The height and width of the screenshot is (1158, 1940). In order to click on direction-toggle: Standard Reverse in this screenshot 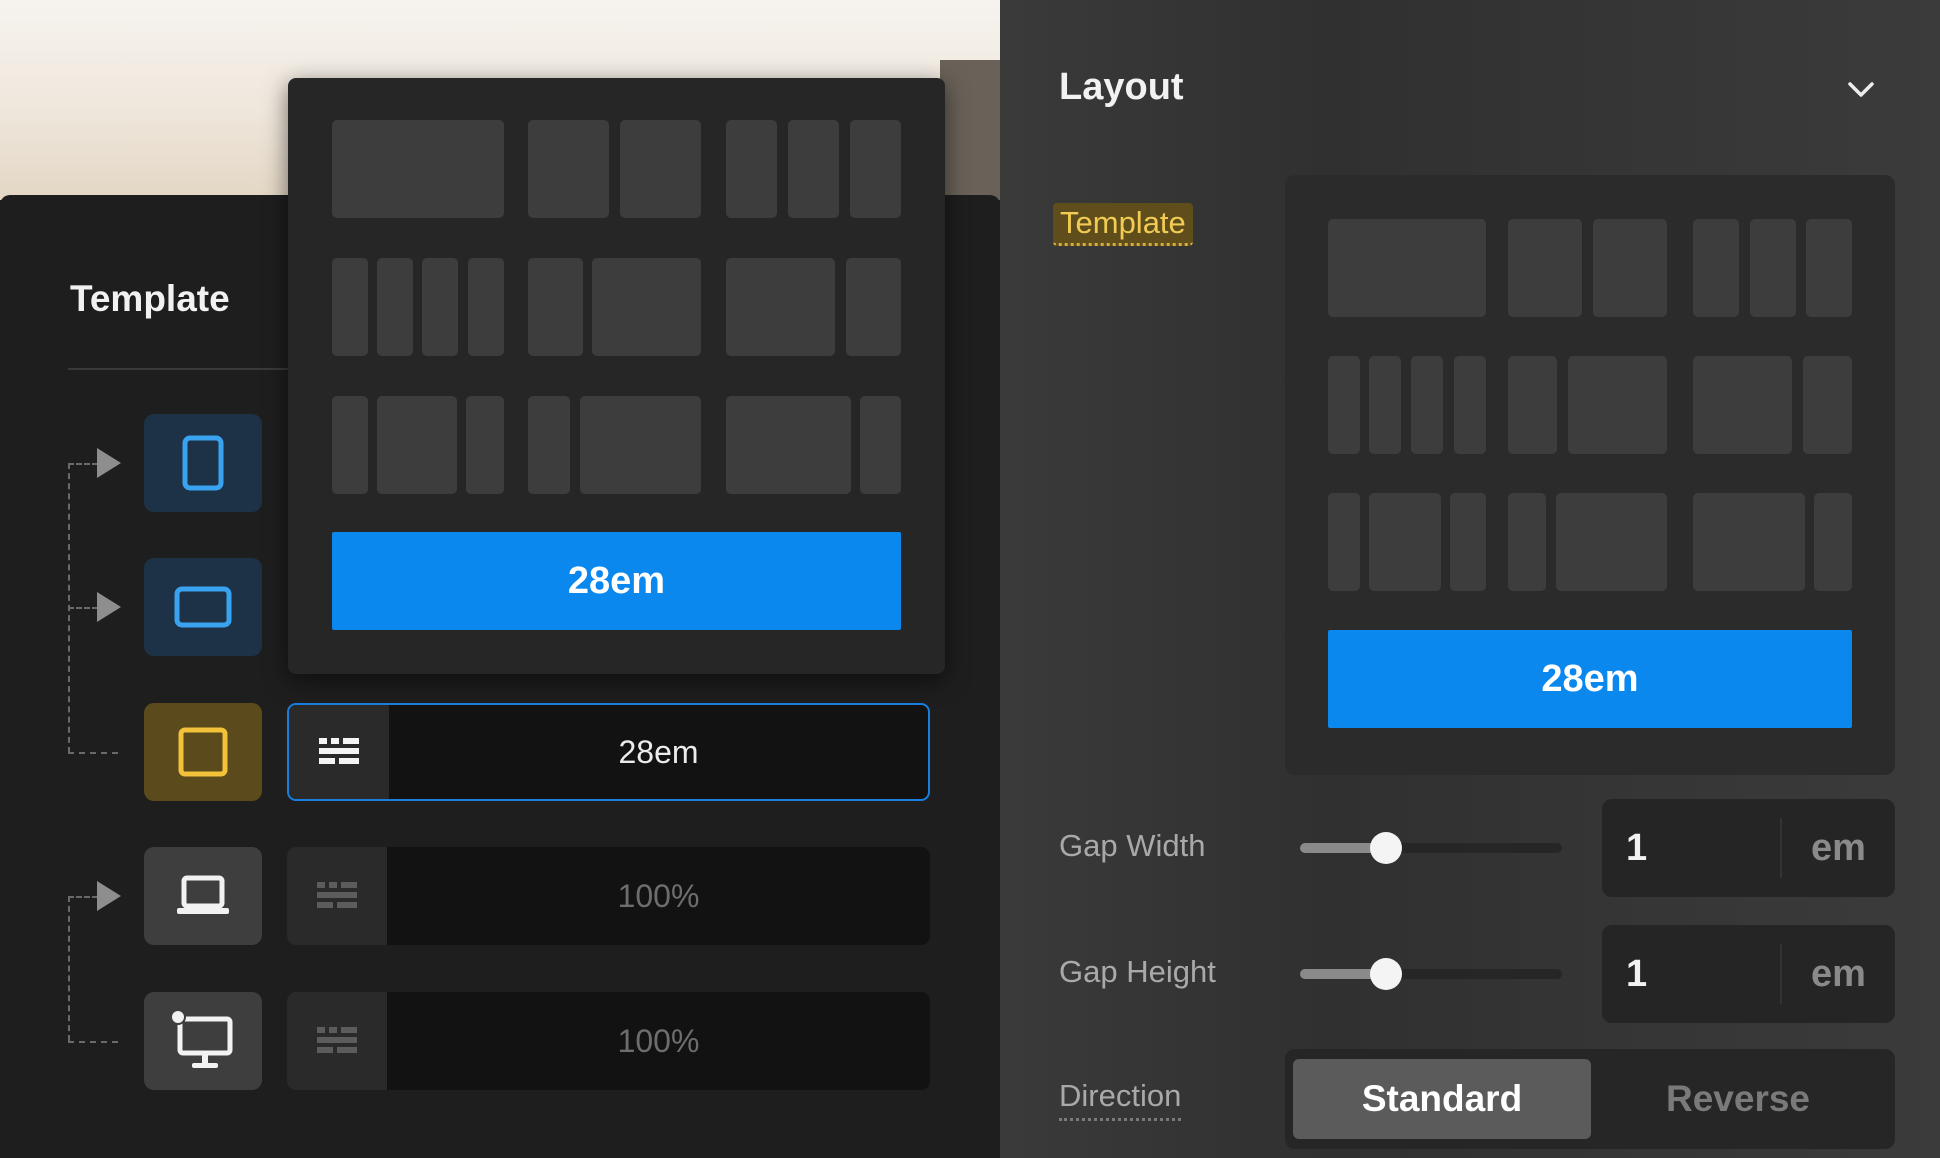, I will do `click(1590, 1099)`.